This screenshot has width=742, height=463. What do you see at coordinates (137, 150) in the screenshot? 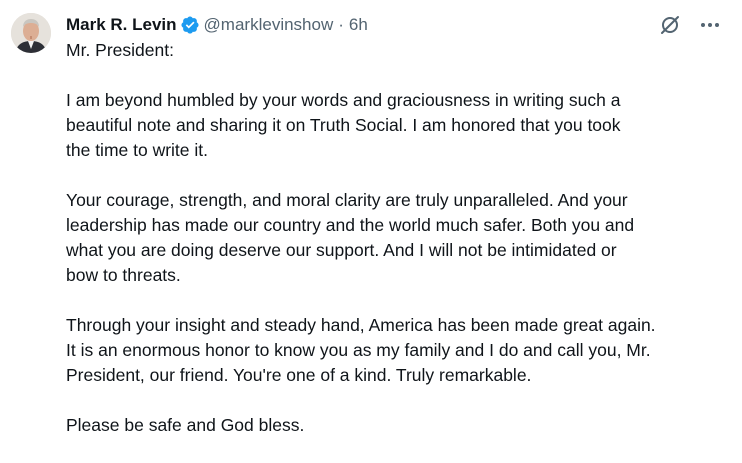
I see `text-line: the time to write it.` at bounding box center [137, 150].